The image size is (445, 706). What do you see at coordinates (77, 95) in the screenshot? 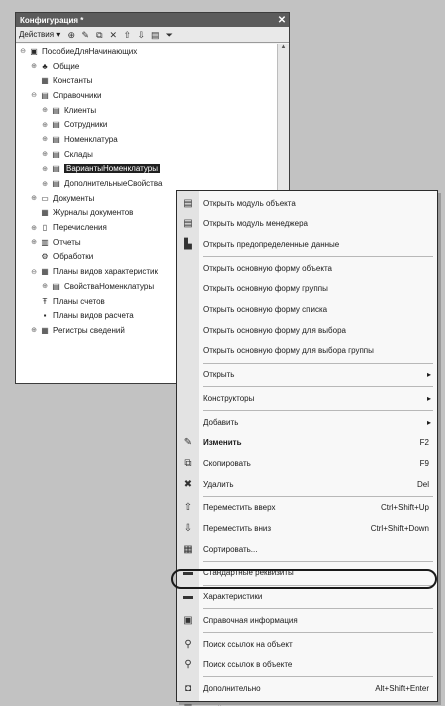
I see `tree-item-label: Справочники` at bounding box center [77, 95].